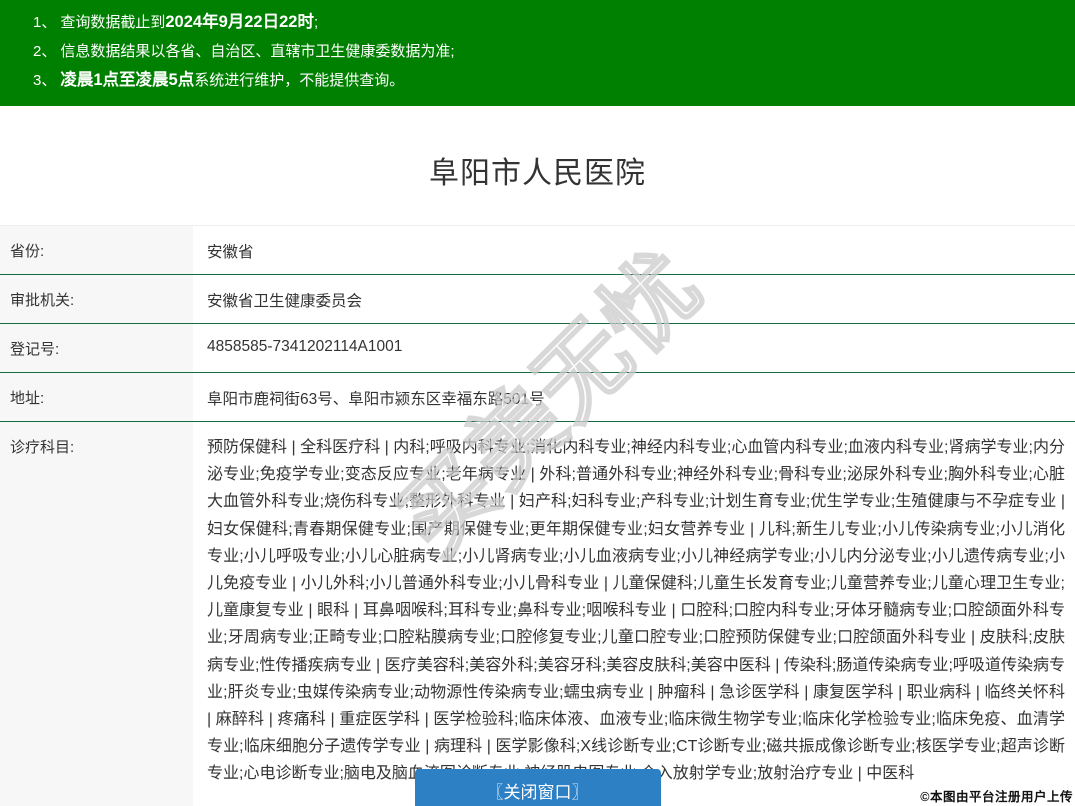 Image resolution: width=1075 pixels, height=806 pixels. What do you see at coordinates (305, 346) in the screenshot?
I see `row-value: 4858585-7341202114A1001` at bounding box center [305, 346].